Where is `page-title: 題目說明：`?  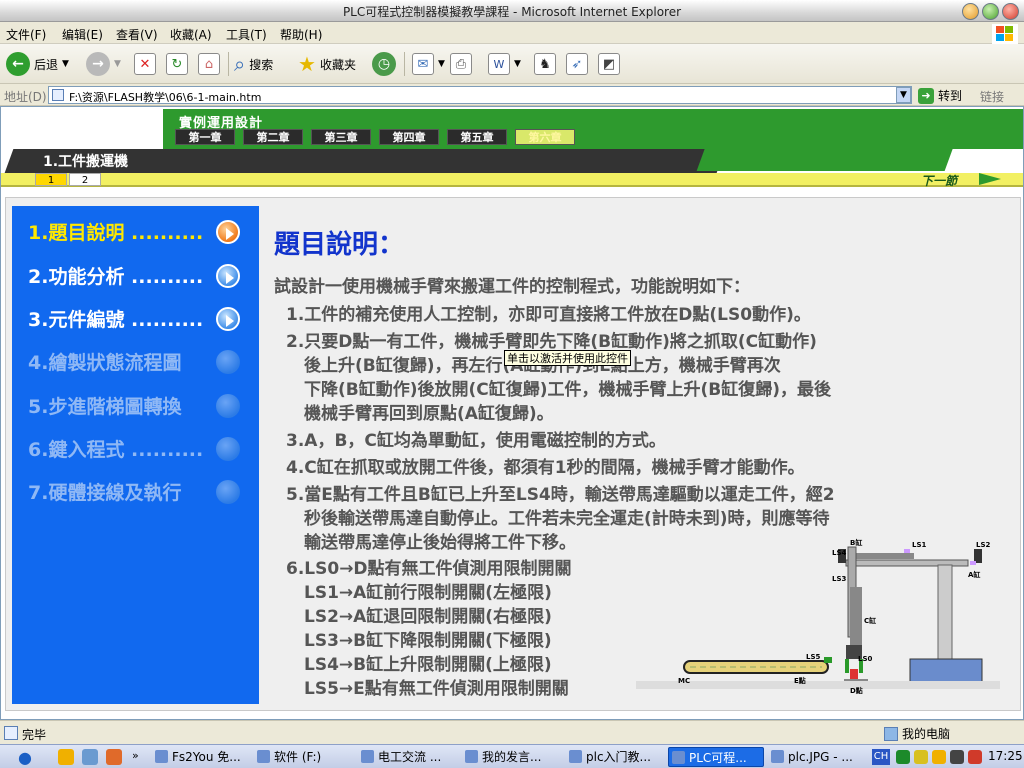
page-title: 題目說明： is located at coordinates (339, 245).